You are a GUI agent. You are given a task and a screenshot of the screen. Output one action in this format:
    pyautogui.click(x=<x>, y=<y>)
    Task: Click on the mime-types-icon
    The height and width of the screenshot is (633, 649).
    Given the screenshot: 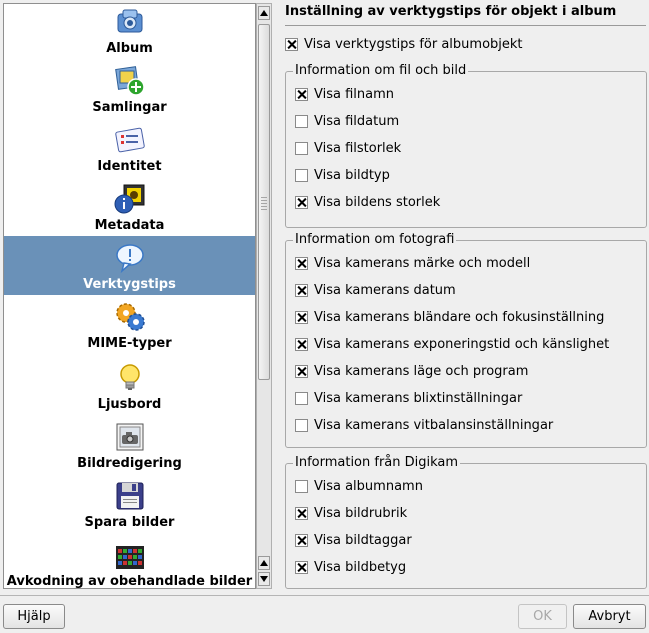 What is the action you would take?
    pyautogui.click(x=130, y=317)
    